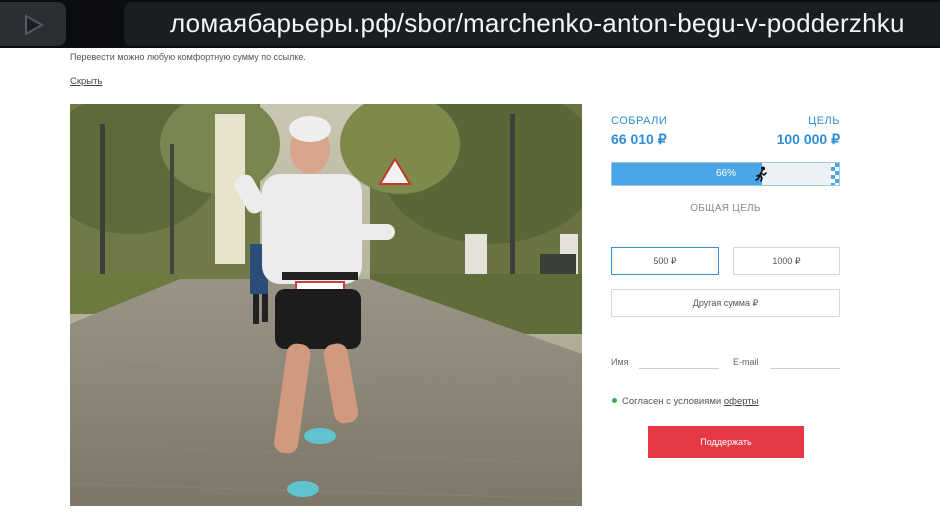 The height and width of the screenshot is (523, 940). What do you see at coordinates (687, 174) in the screenshot?
I see `progress-fill` at bounding box center [687, 174].